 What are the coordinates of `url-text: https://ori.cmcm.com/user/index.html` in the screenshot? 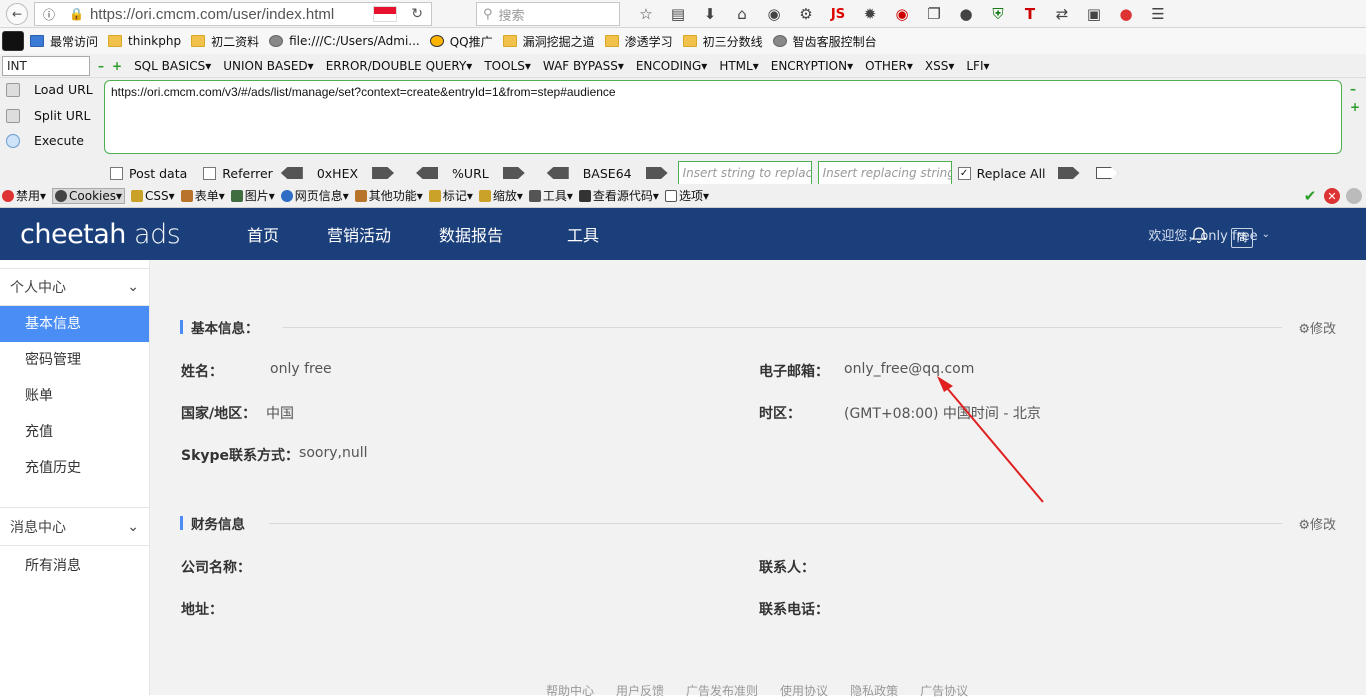 It's located at (231, 14).